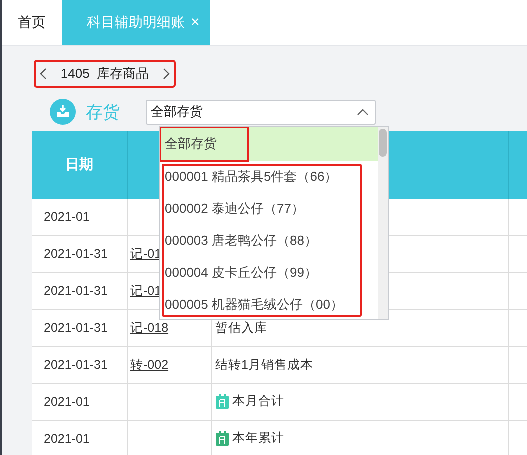 The height and width of the screenshot is (455, 527). What do you see at coordinates (269, 177) in the screenshot?
I see `dropdown-option: 000001 精品茶具5件套（66）` at bounding box center [269, 177].